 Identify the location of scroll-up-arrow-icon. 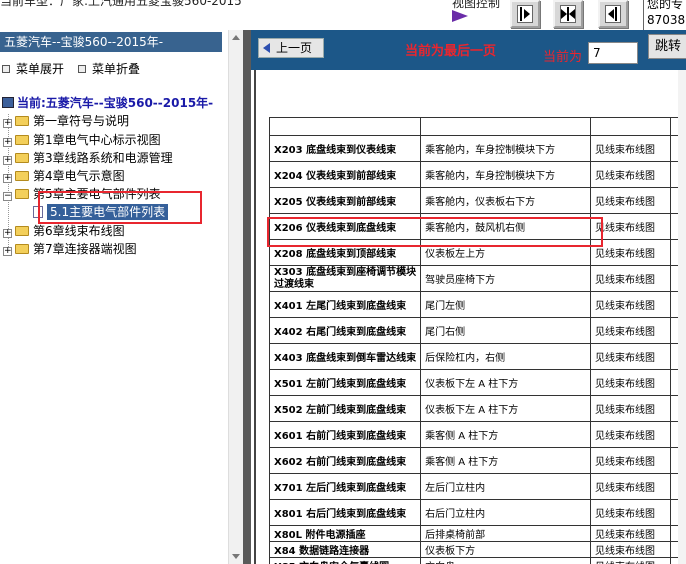
(236, 37).